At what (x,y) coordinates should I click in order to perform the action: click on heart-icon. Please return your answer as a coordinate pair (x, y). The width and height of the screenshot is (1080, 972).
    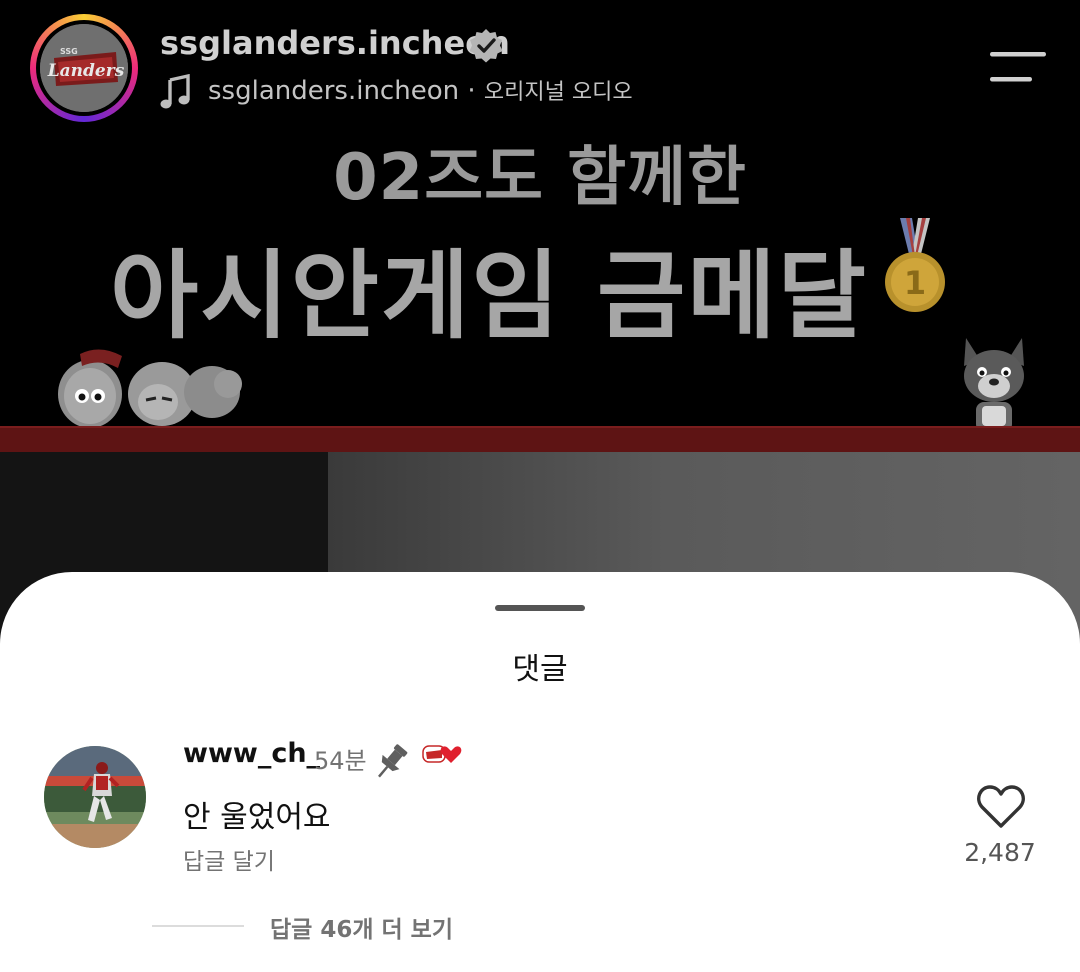
    Looking at the image, I should click on (1001, 807).